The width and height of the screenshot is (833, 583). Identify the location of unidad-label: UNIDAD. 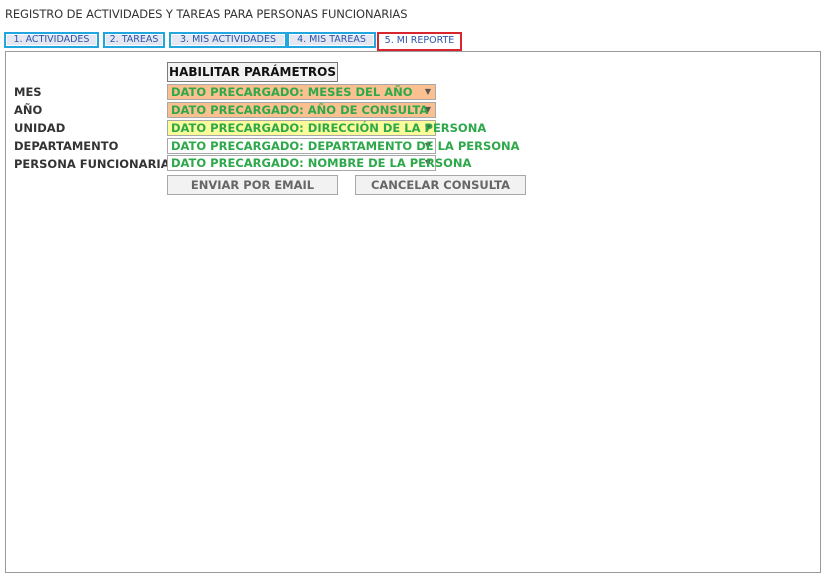
(40, 128).